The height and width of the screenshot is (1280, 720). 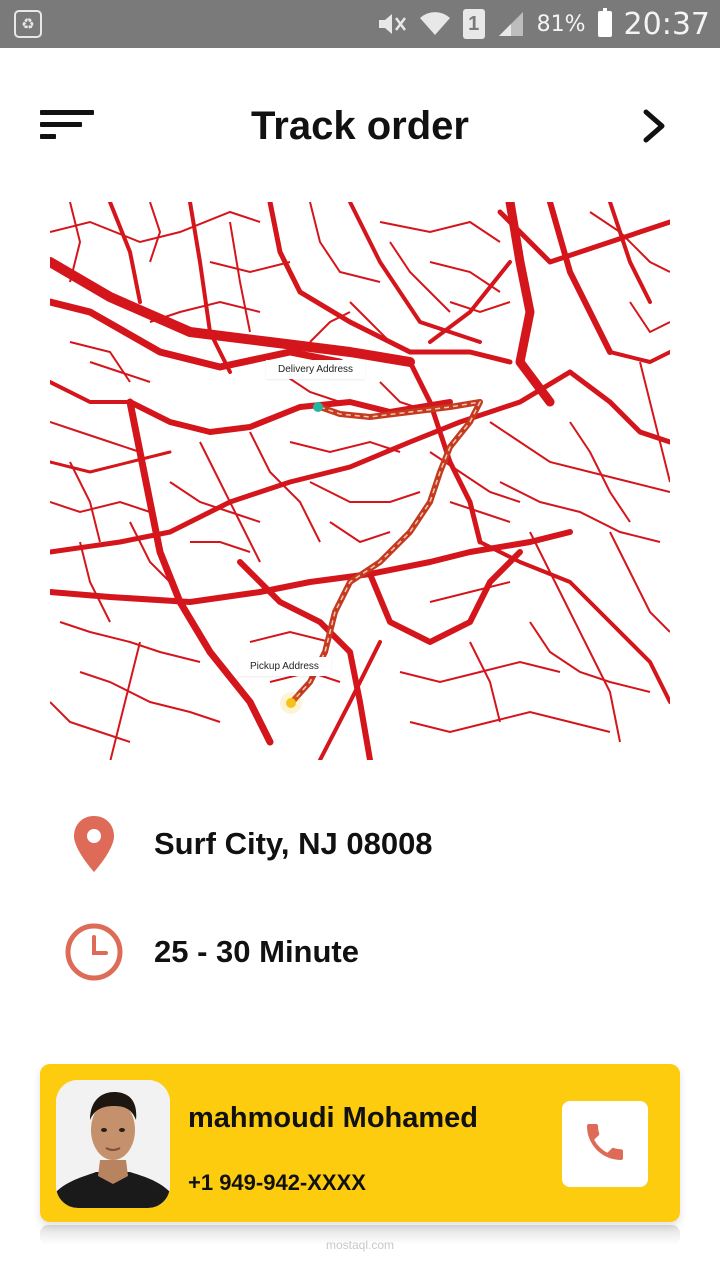 I want to click on address-row: Surf City, NJ 08008, so click(x=248, y=844).